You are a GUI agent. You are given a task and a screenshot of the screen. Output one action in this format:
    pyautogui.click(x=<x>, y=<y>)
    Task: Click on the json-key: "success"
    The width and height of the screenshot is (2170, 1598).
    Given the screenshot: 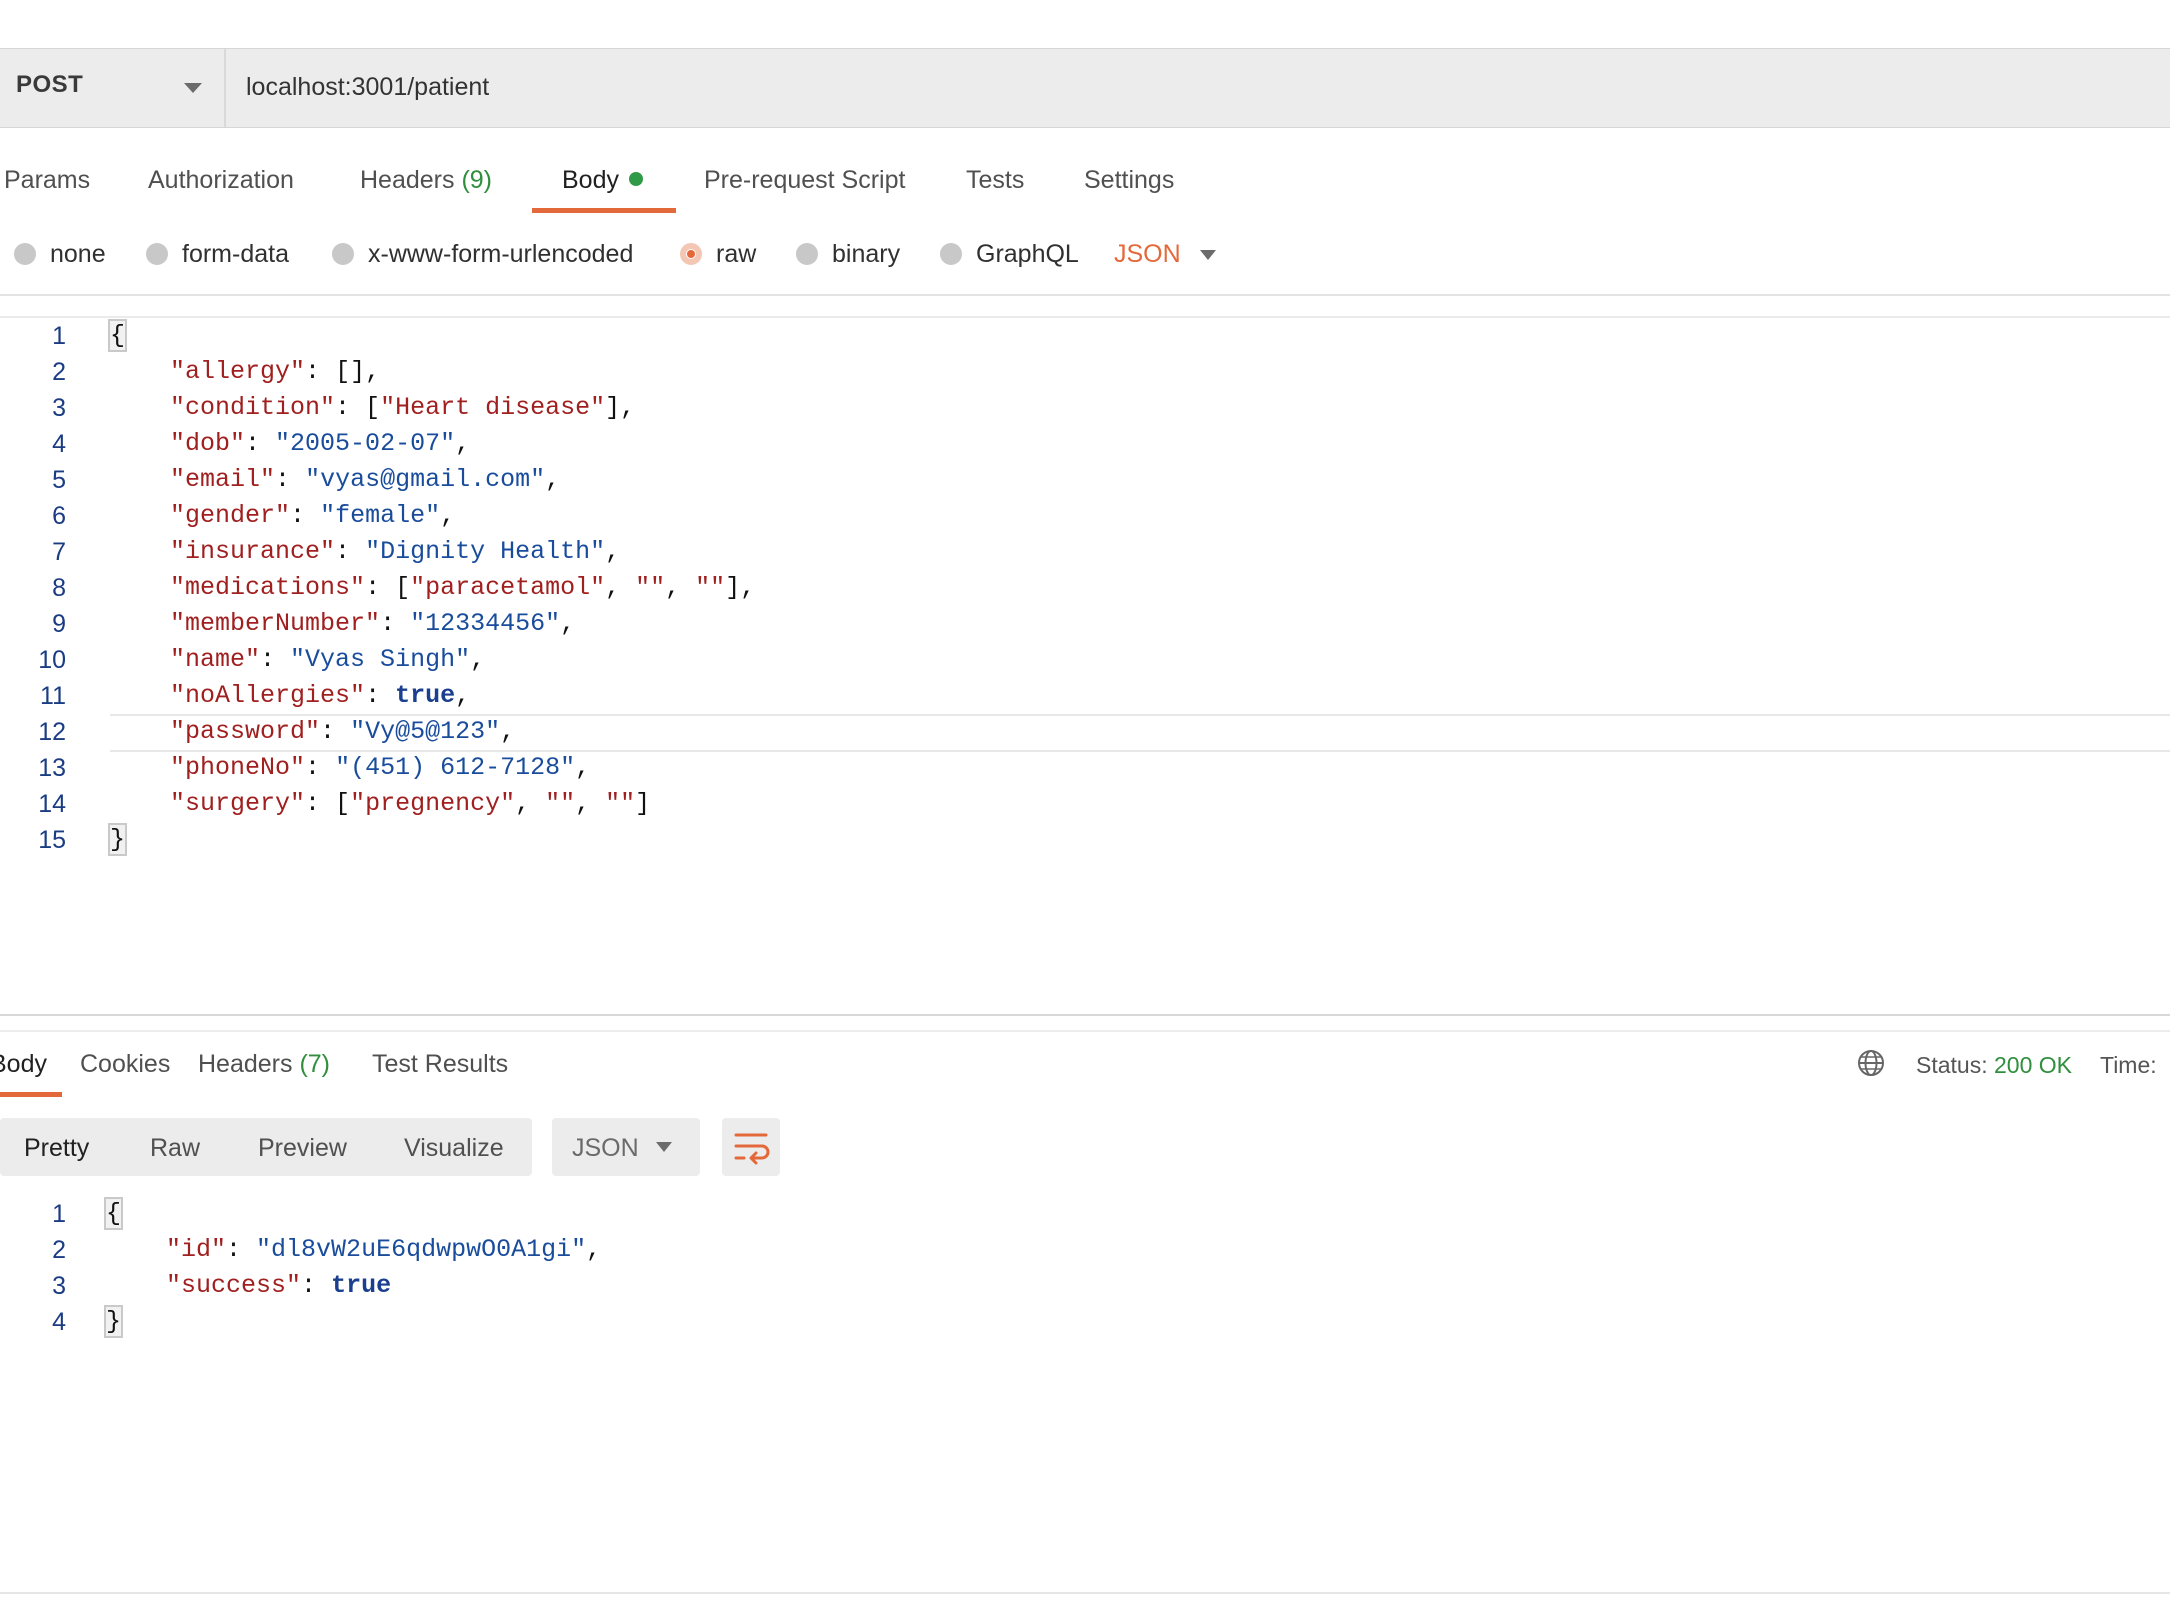 What is the action you would take?
    pyautogui.click(x=234, y=1285)
    